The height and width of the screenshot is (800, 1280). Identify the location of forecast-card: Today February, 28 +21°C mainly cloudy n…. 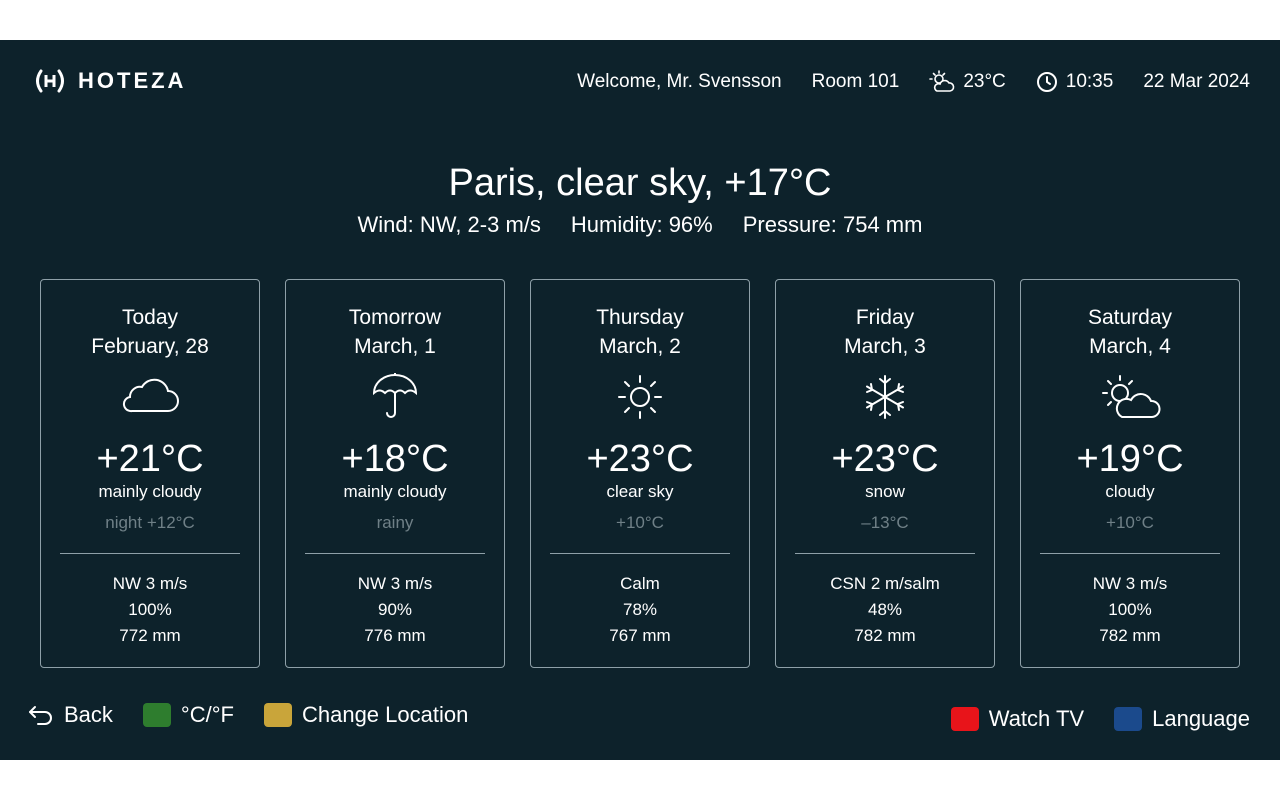
(150, 473).